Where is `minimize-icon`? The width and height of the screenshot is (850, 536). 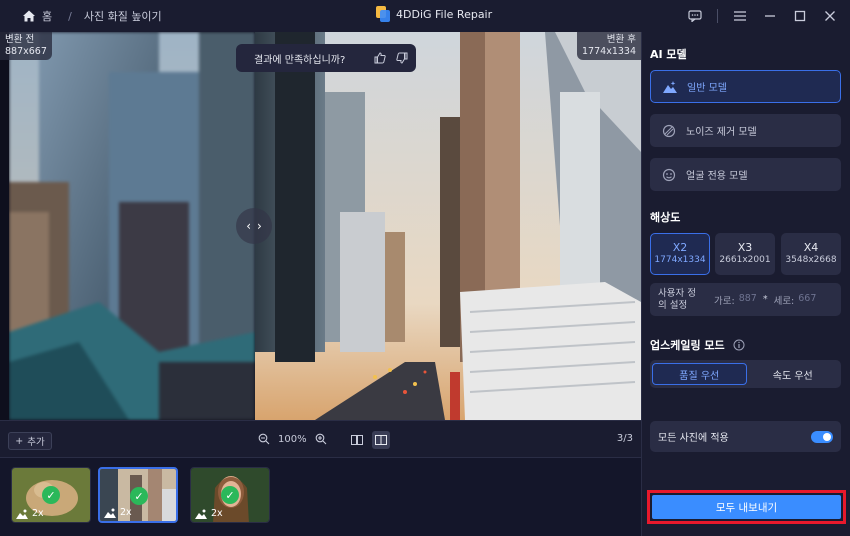 minimize-icon is located at coordinates (770, 16).